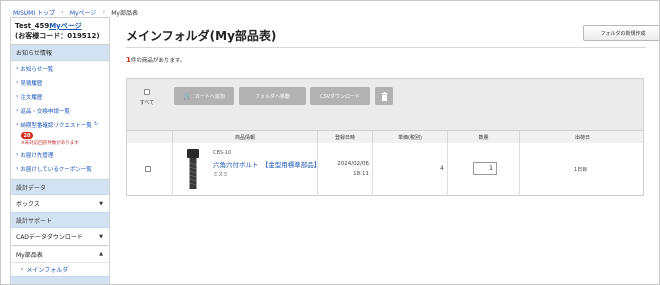 Image resolution: width=660 pixels, height=285 pixels. What do you see at coordinates (581, 170) in the screenshot?
I see `ship-date: 1日目` at bounding box center [581, 170].